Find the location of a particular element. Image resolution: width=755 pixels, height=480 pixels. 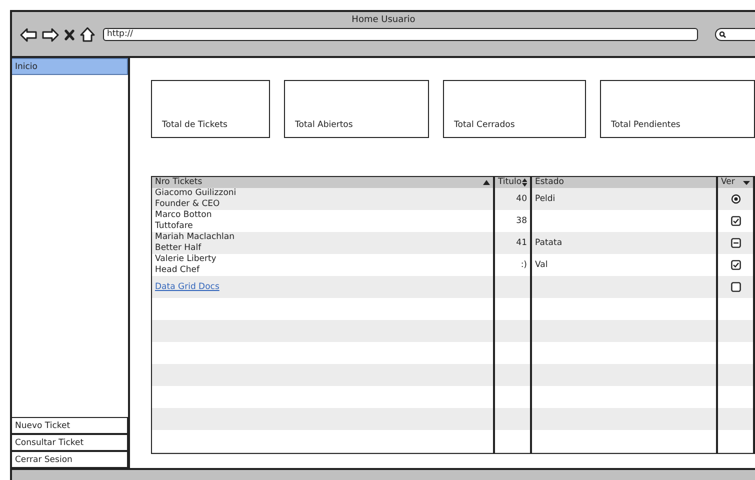

table-cell: Val is located at coordinates (541, 265).